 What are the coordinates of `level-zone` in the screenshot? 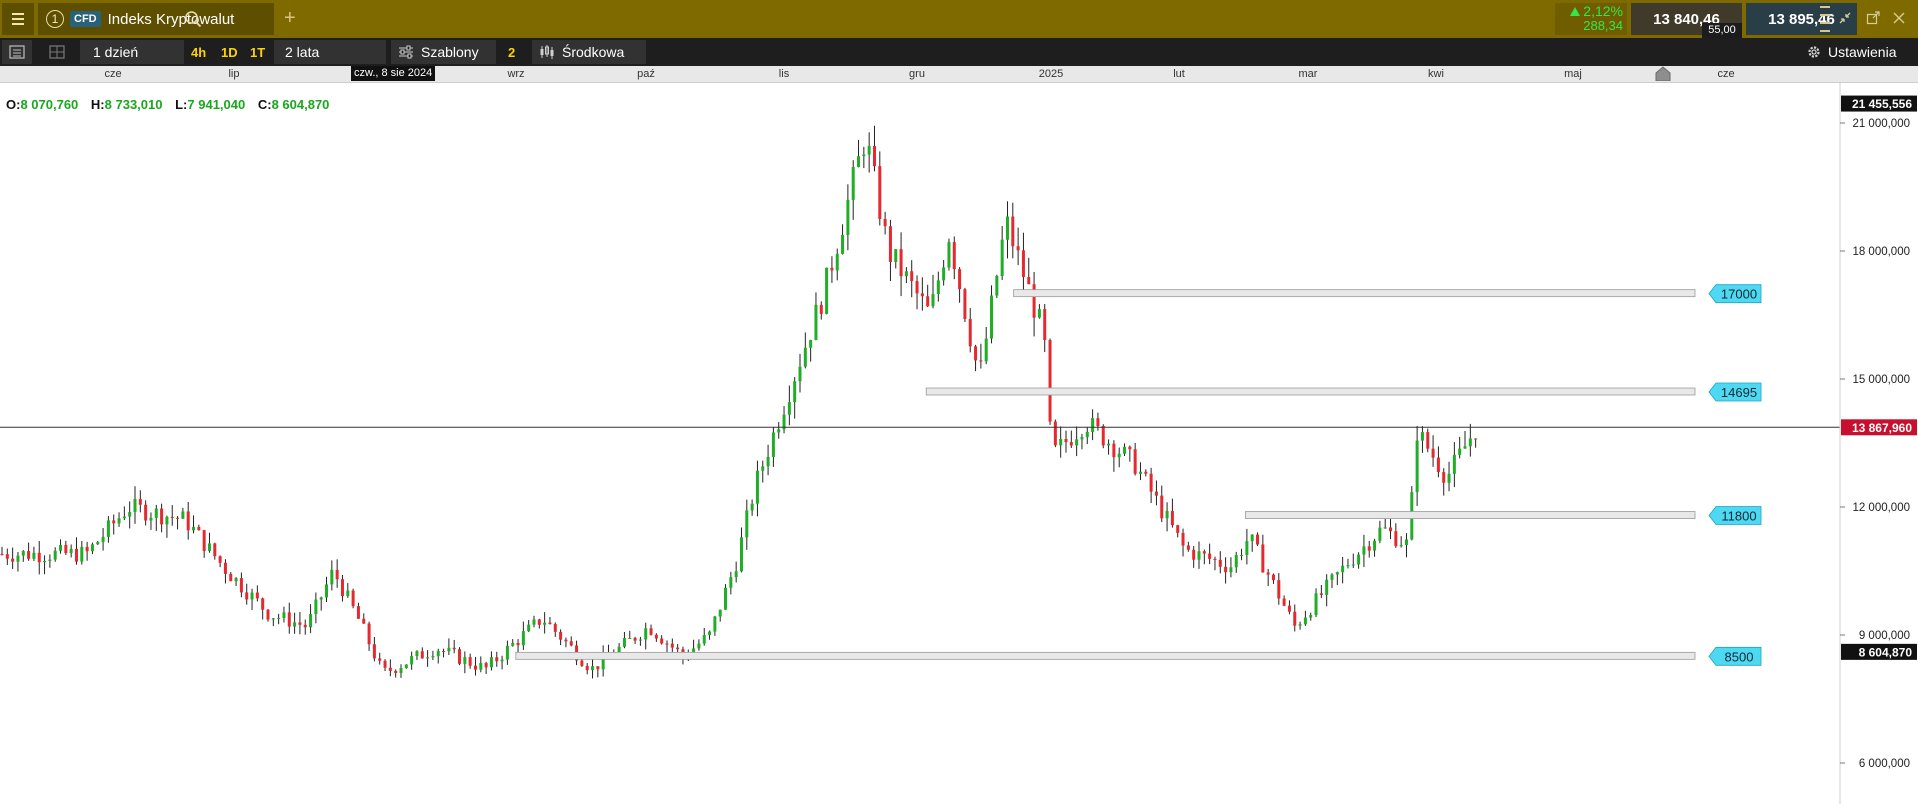 It's located at (1105, 655).